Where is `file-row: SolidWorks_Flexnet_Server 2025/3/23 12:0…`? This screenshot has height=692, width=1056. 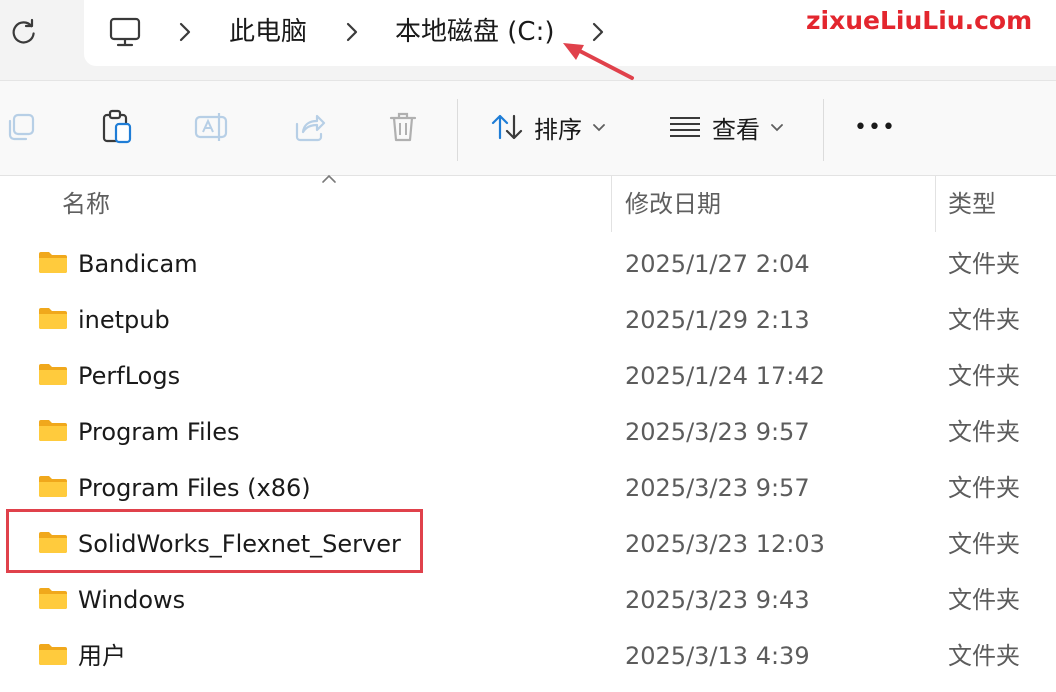
file-row: SolidWorks_Flexnet_Server 2025/3/23 12:0… is located at coordinates (528, 544).